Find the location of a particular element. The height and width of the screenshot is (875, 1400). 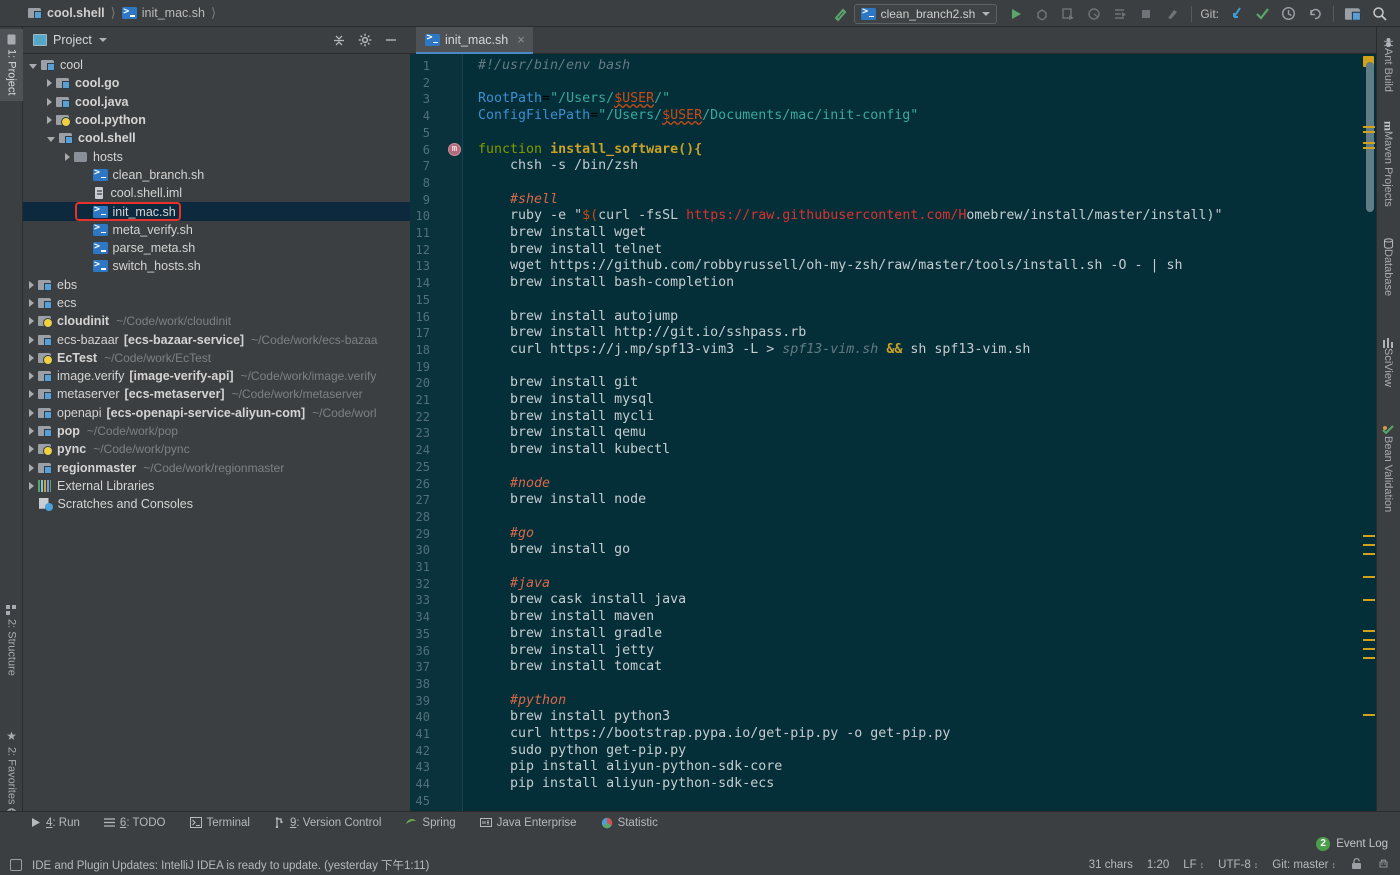

tree-node-pync: pync ~/Code/work/pync is located at coordinates (216, 449).